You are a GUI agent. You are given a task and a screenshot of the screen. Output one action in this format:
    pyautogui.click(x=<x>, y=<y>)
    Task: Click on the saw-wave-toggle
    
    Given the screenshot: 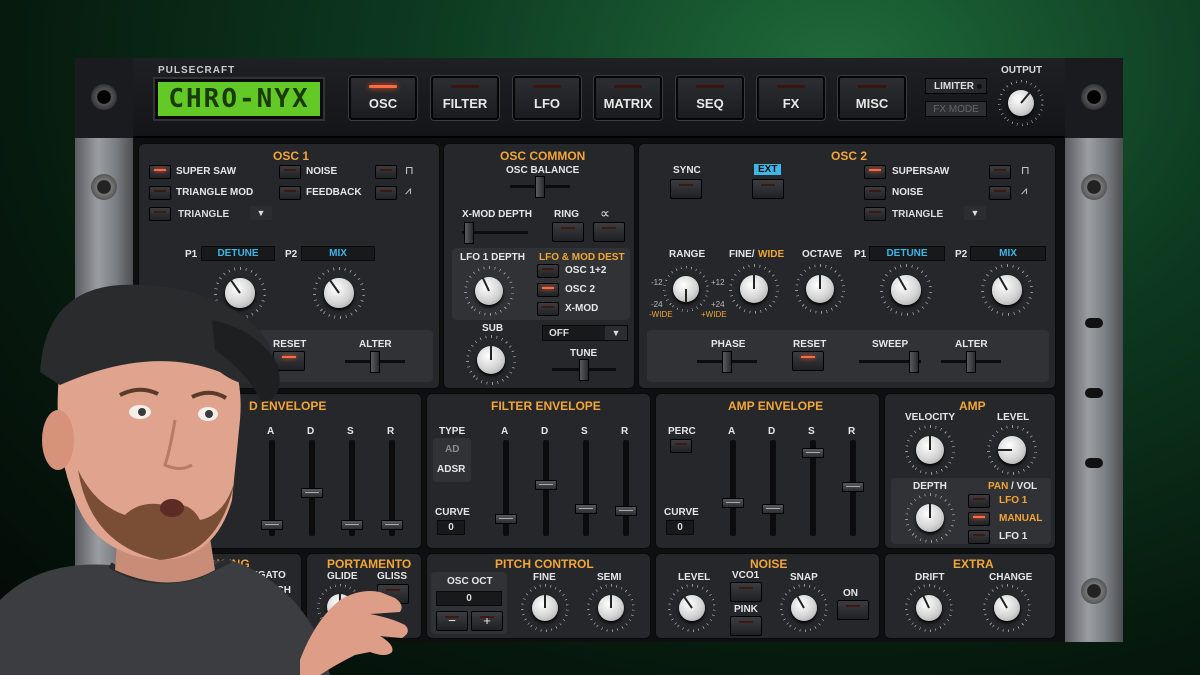 What is the action you would take?
    pyautogui.click(x=386, y=193)
    